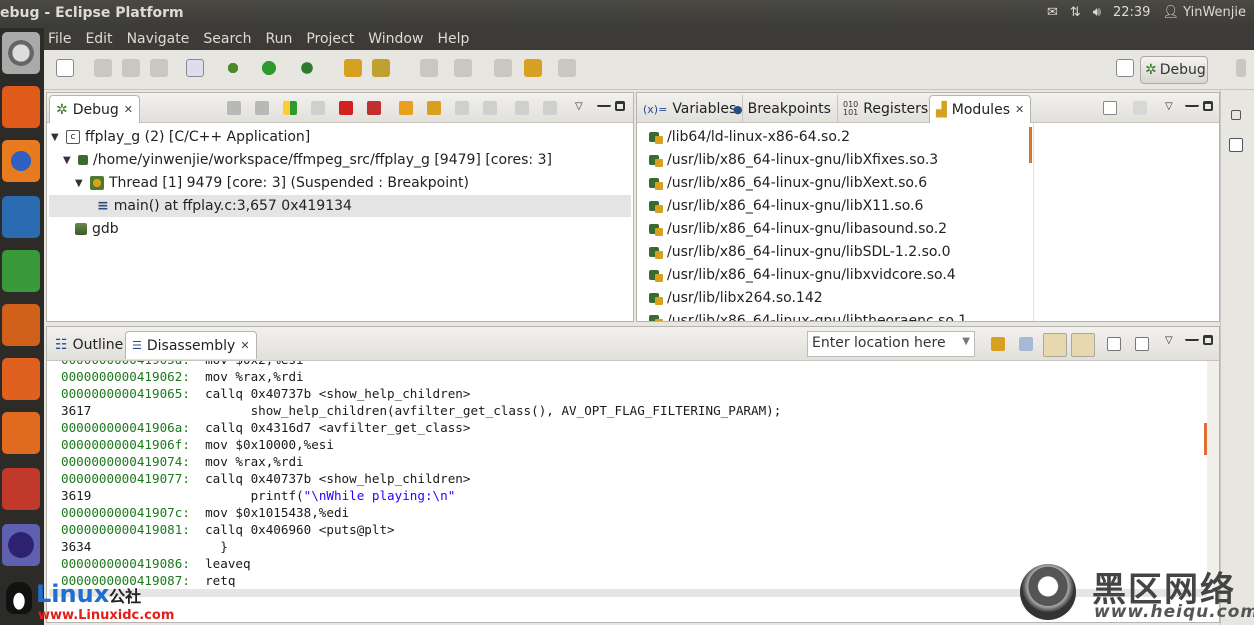  I want to click on home-icon, so click(1026, 344).